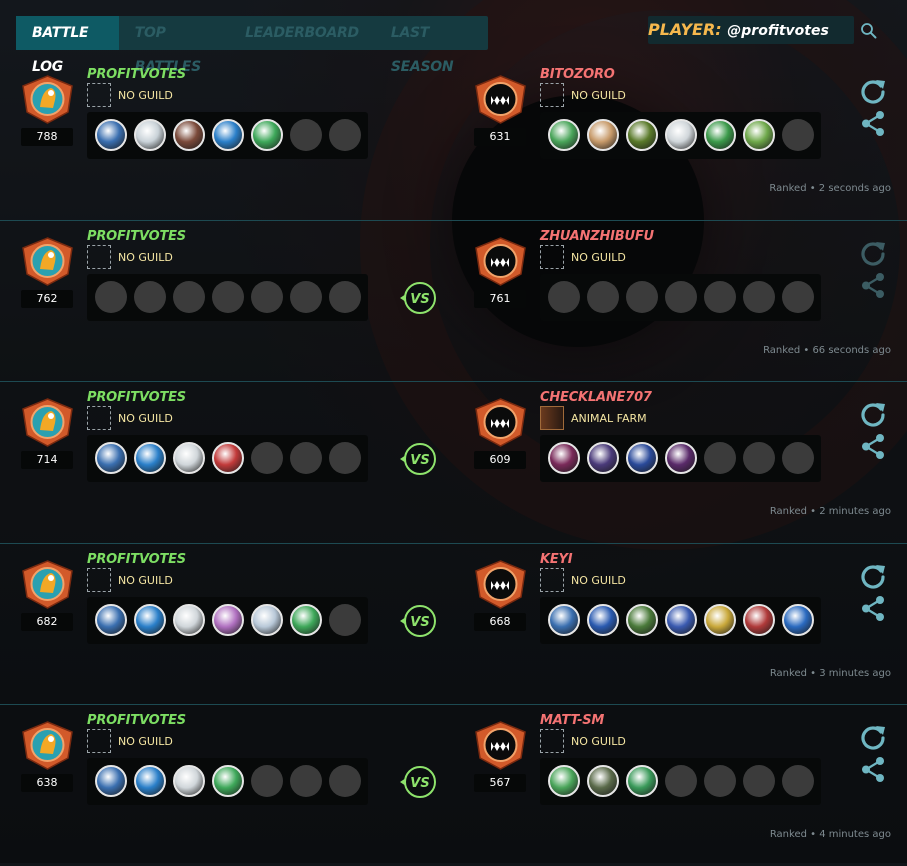  Describe the element at coordinates (47, 745) in the screenshot. I see `player-emblem-icon` at that location.